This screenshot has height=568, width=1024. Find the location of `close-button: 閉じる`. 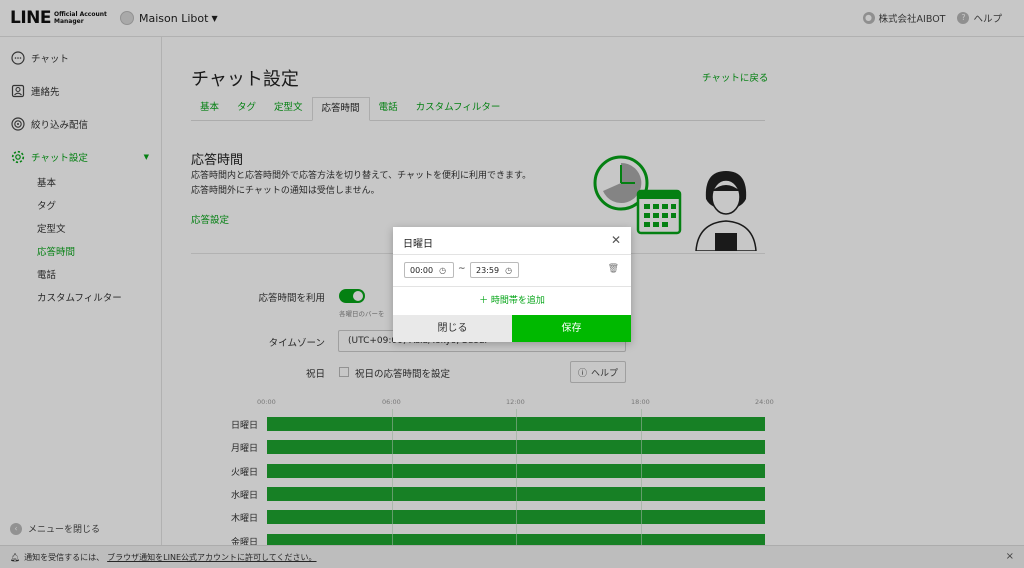

close-button: 閉じる is located at coordinates (452, 328).